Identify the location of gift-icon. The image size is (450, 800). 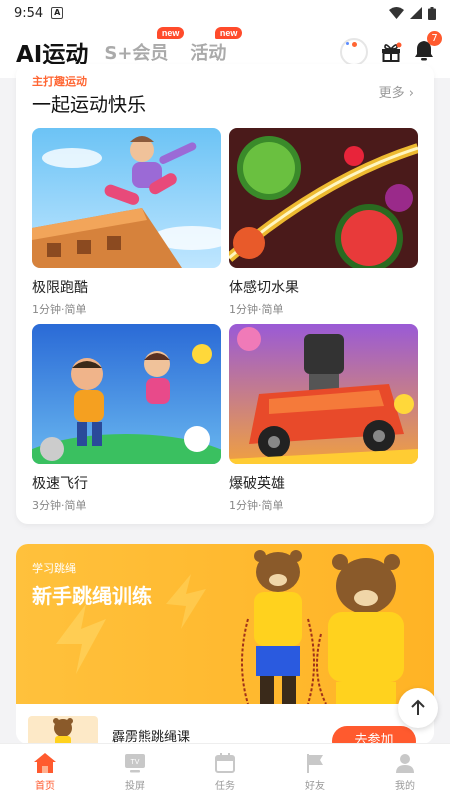
(391, 52).